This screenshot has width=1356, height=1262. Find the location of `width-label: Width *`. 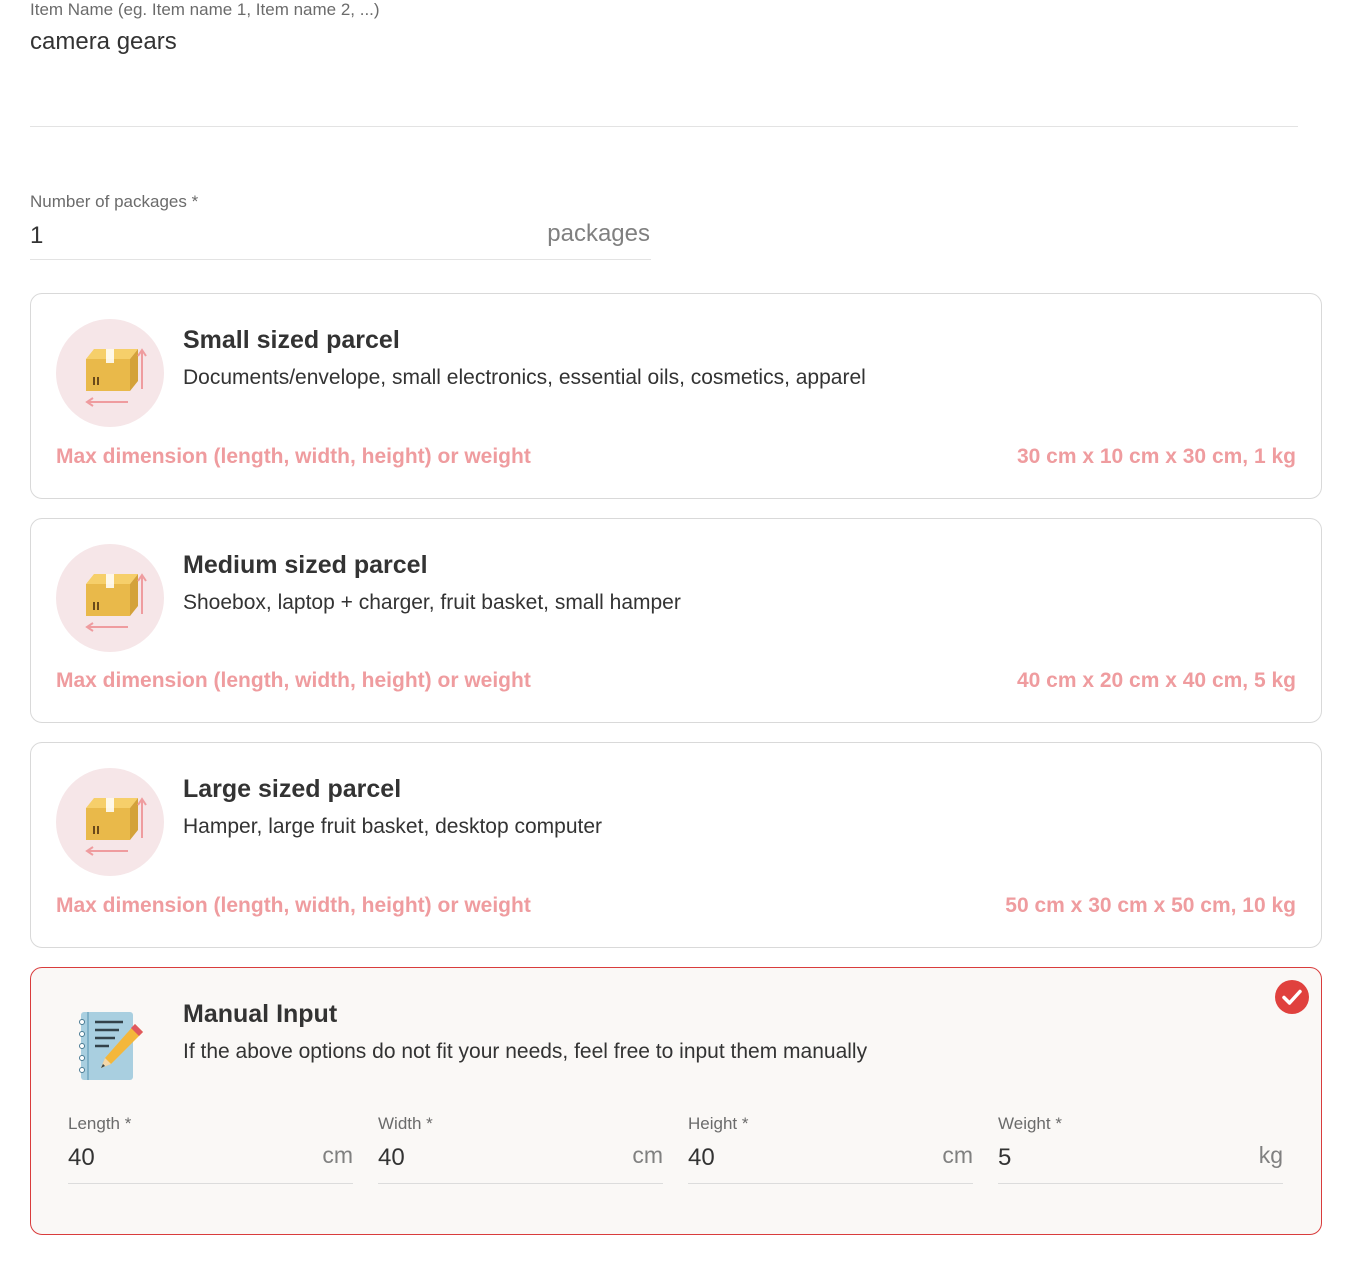

width-label: Width * is located at coordinates (405, 1123).